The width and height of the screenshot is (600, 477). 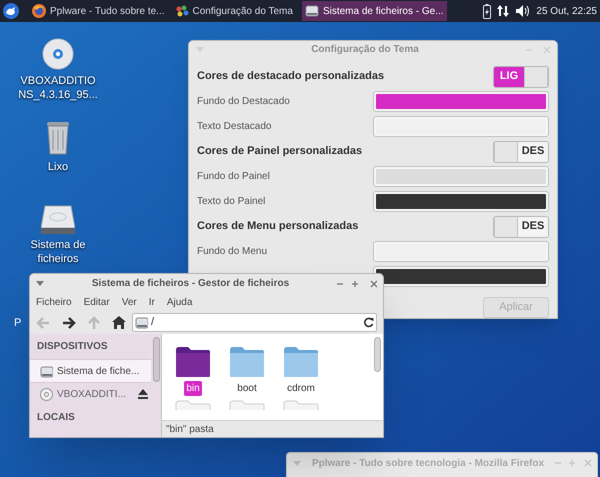 I want to click on window-title: Configuração do Tema, so click(x=365, y=50).